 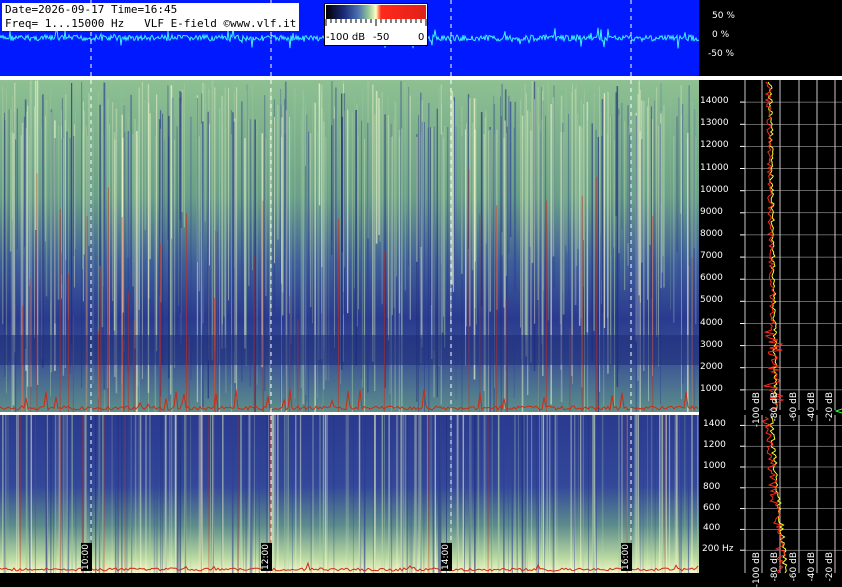 What do you see at coordinates (381, 37) in the screenshot?
I see `scale-label-mid: -50` at bounding box center [381, 37].